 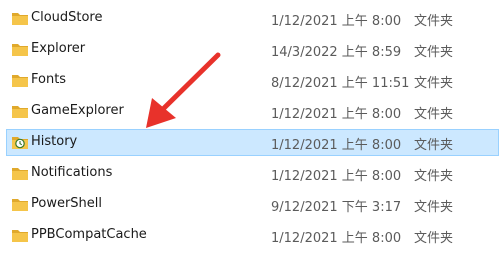 I want to click on file-row-cloudstore: CloudStore 1/12/2021 上午 8:00 文件夹, so click(x=252, y=18).